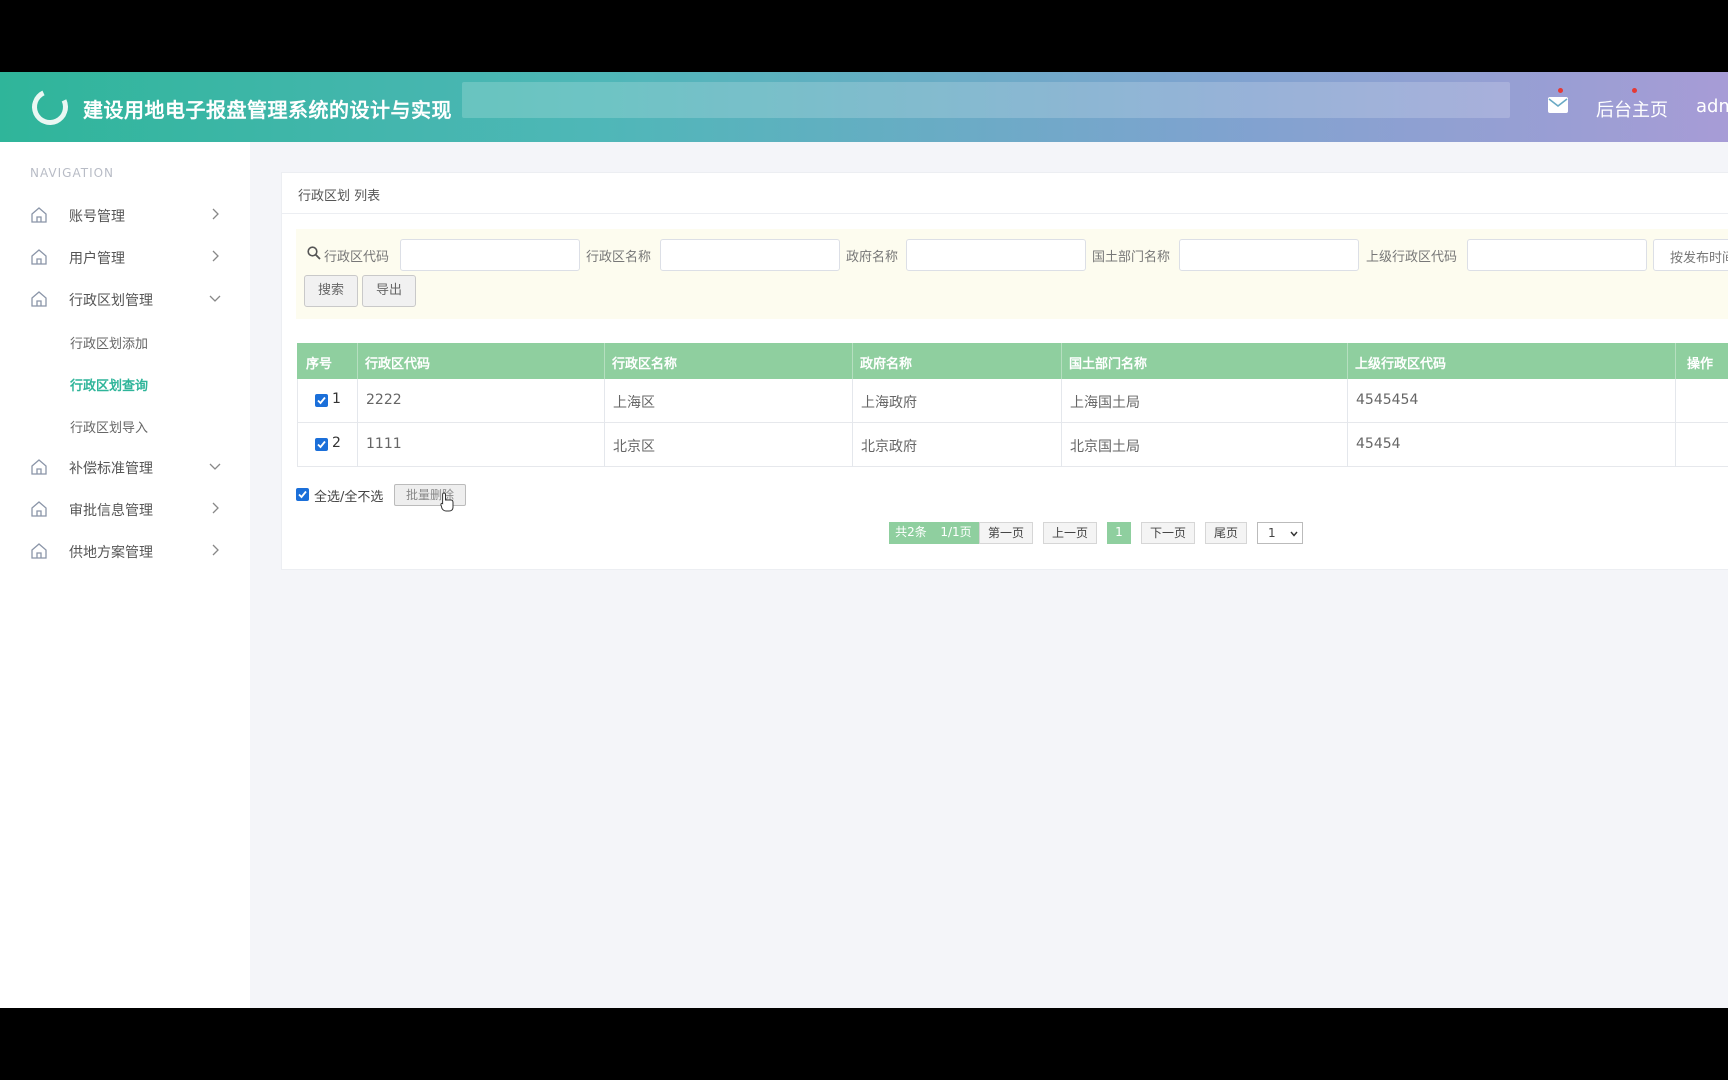 This screenshot has width=1728, height=1080. I want to click on parent-code-input, so click(1557, 255).